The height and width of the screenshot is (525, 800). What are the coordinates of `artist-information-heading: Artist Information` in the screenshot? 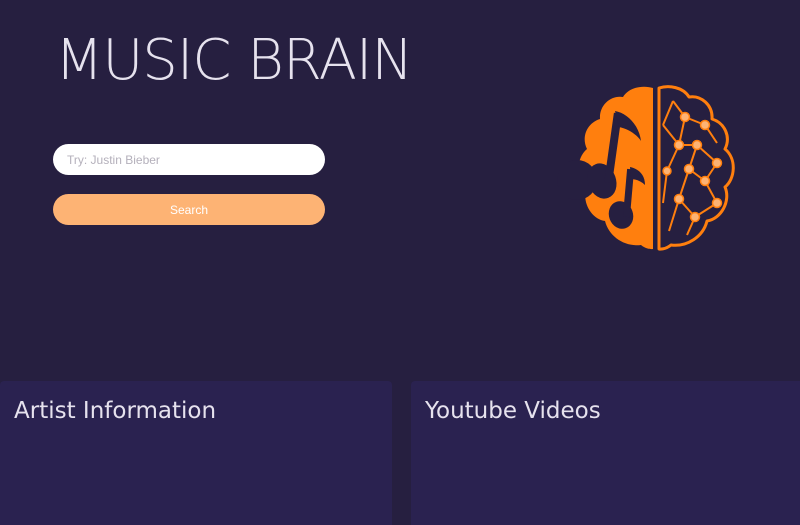 It's located at (115, 411).